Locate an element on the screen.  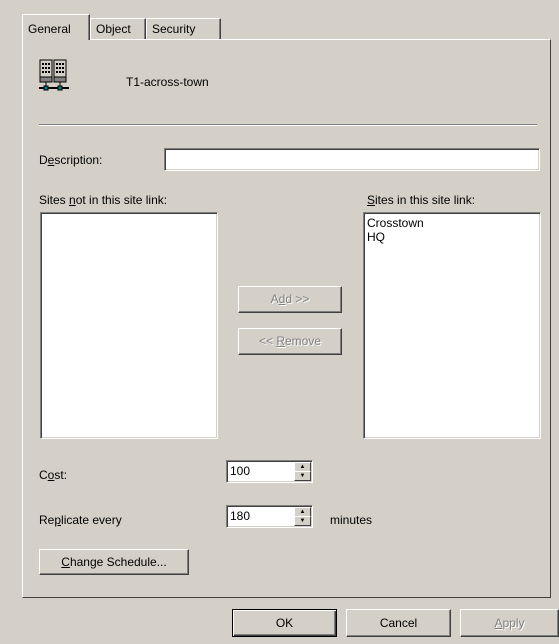
list-item: HQ is located at coordinates (452, 237).